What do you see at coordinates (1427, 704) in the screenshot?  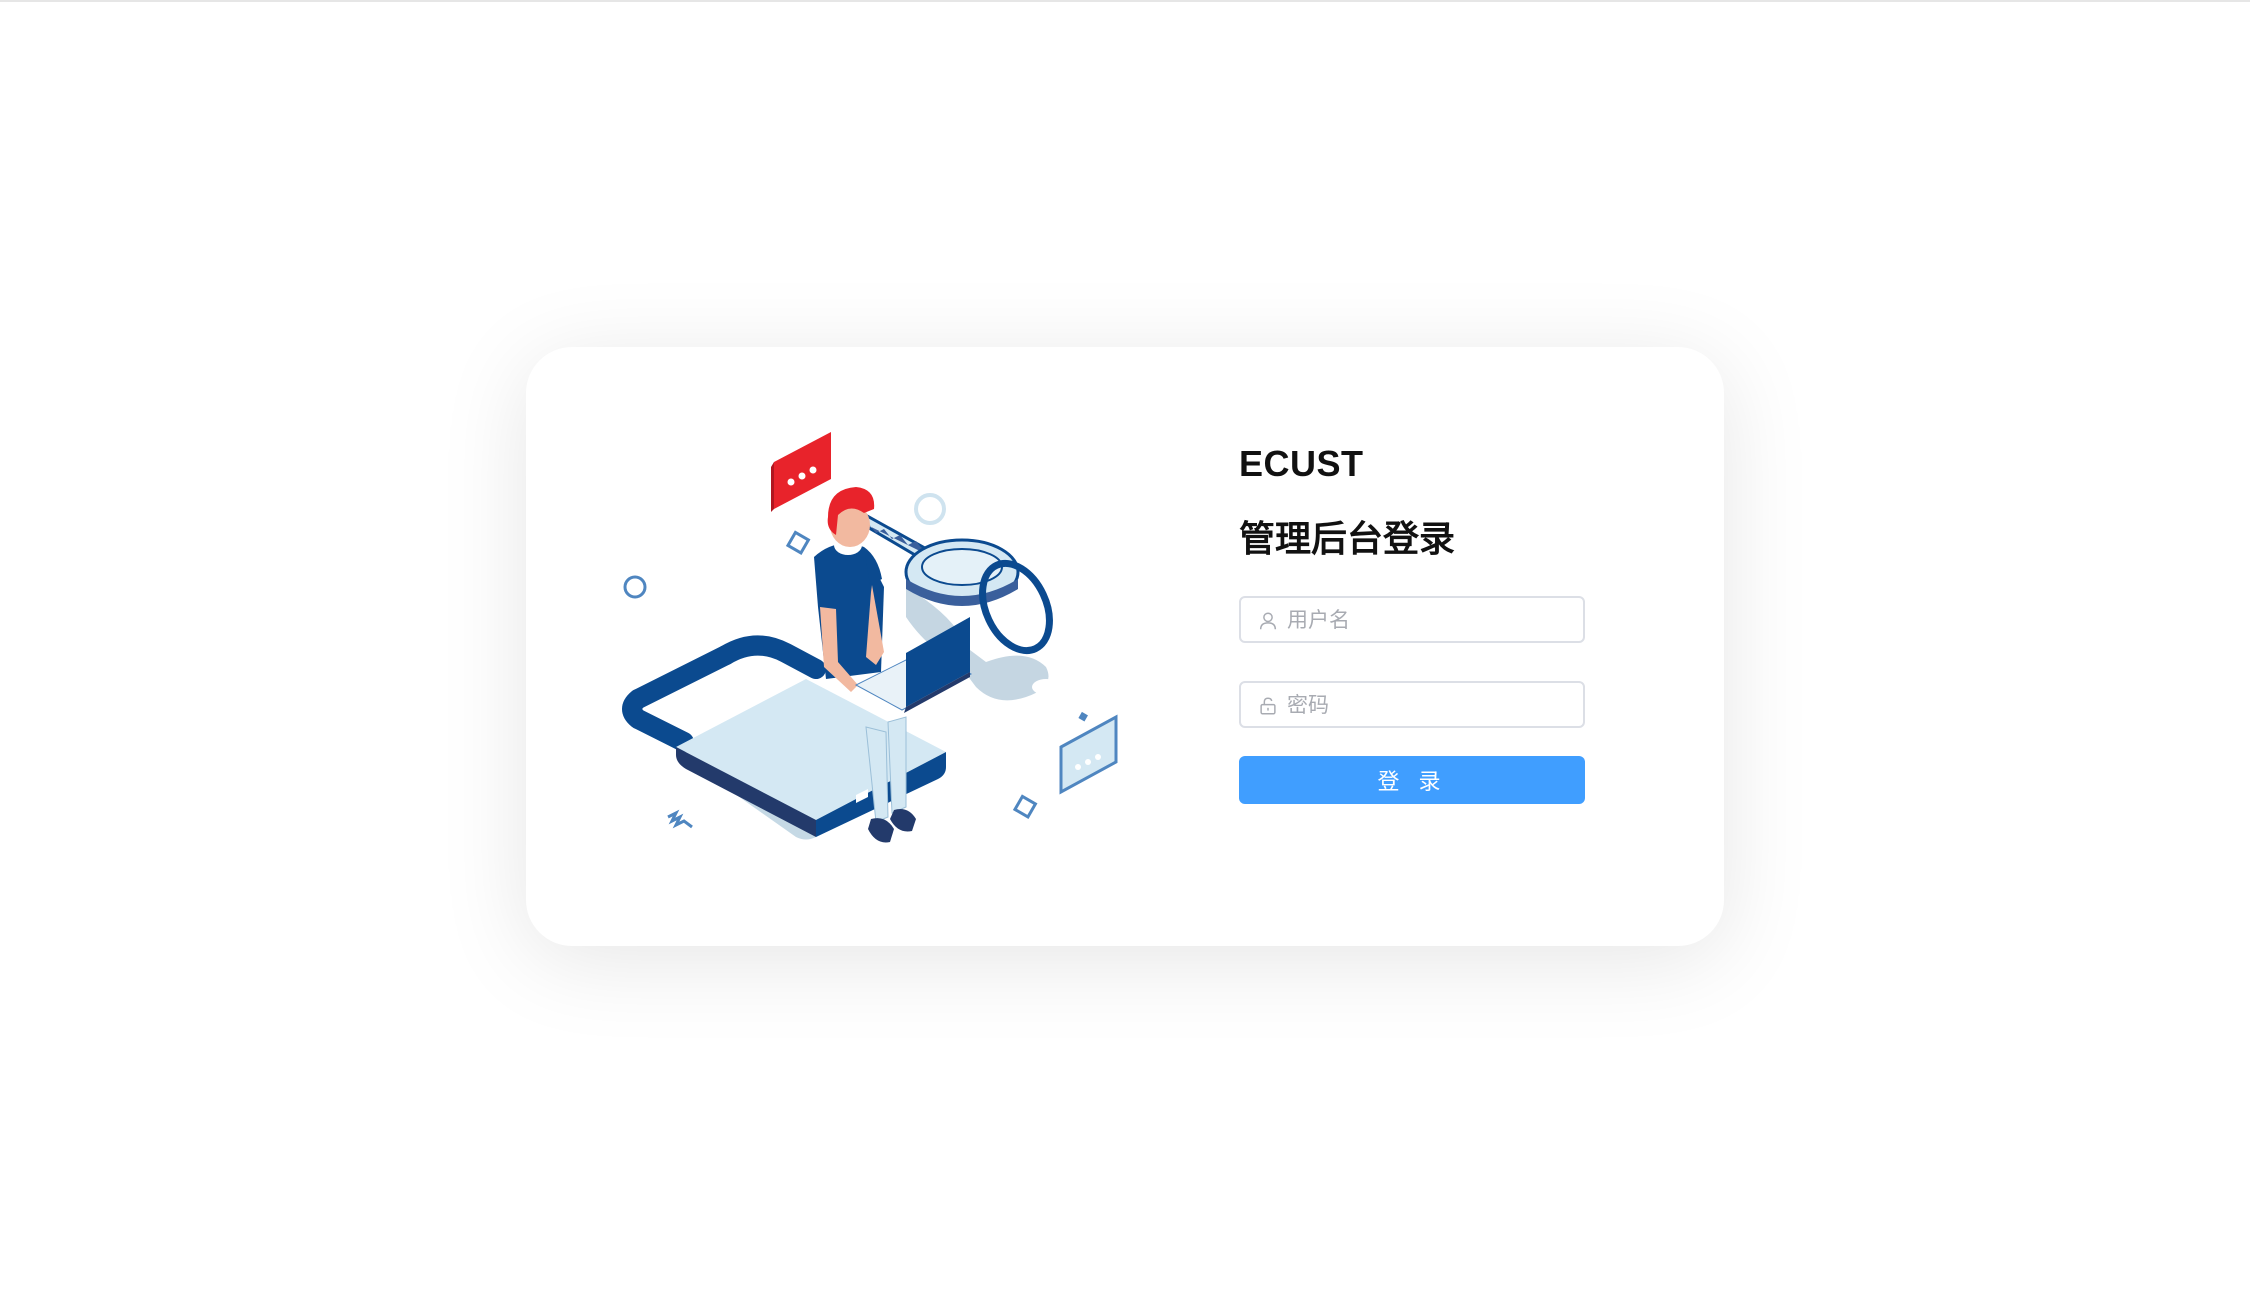 I see `password-input` at bounding box center [1427, 704].